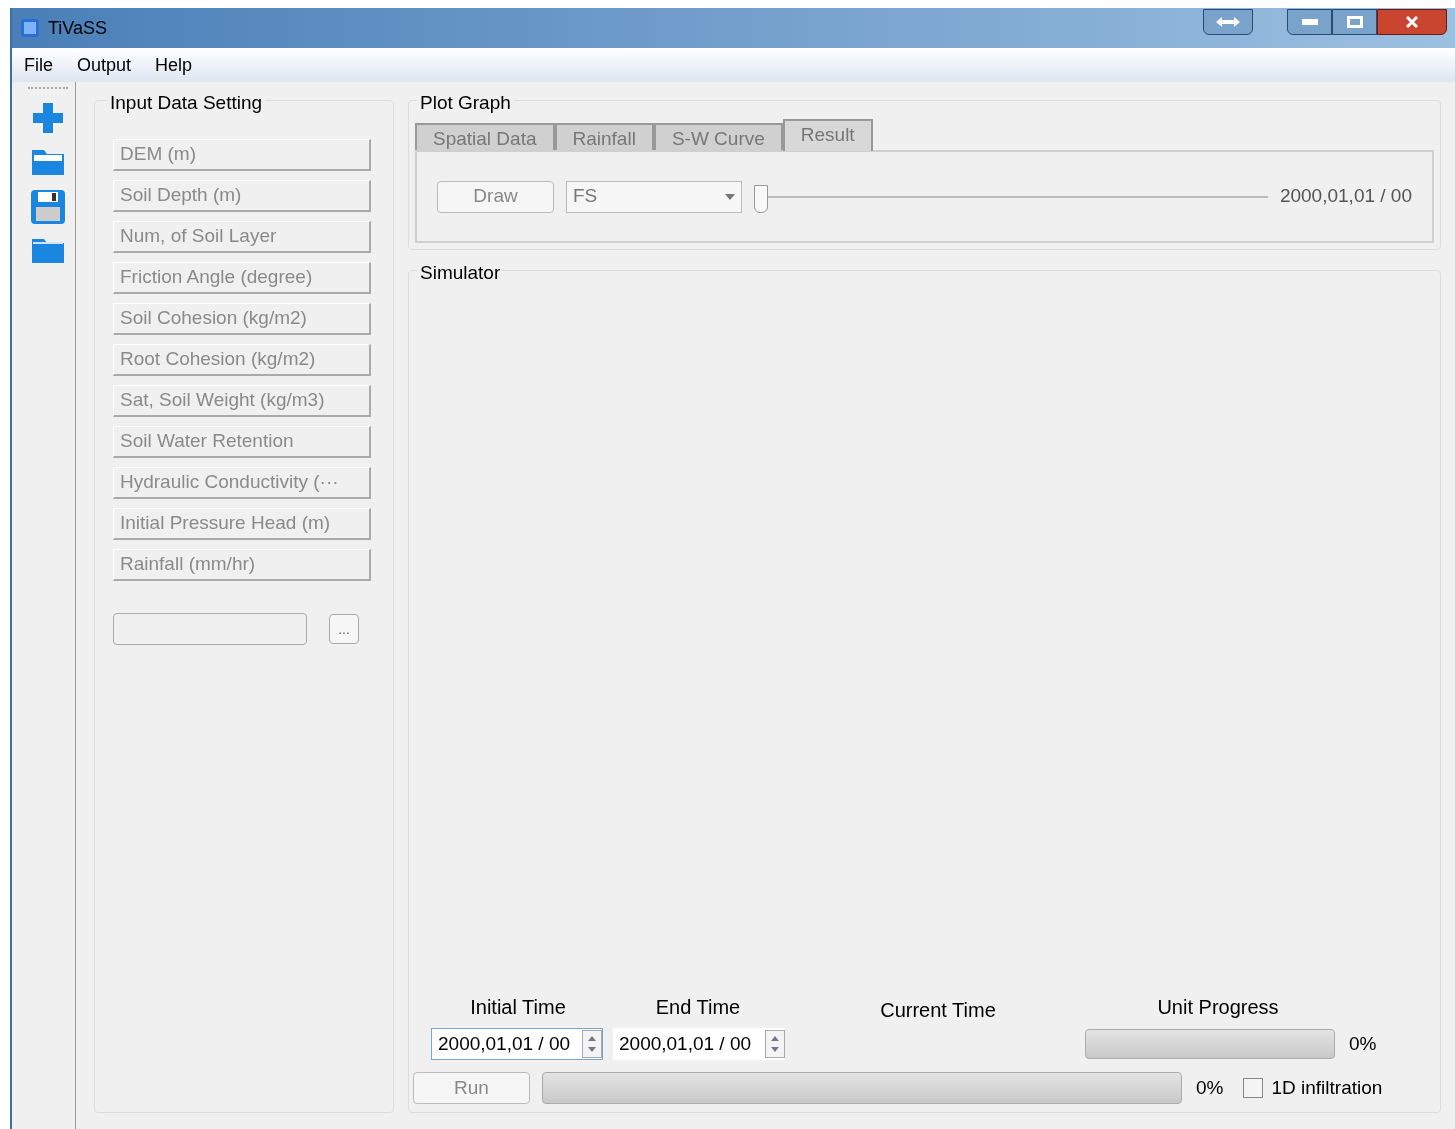 This screenshot has height=1129, width=1455. I want to click on tab: Rainfall, so click(604, 137).